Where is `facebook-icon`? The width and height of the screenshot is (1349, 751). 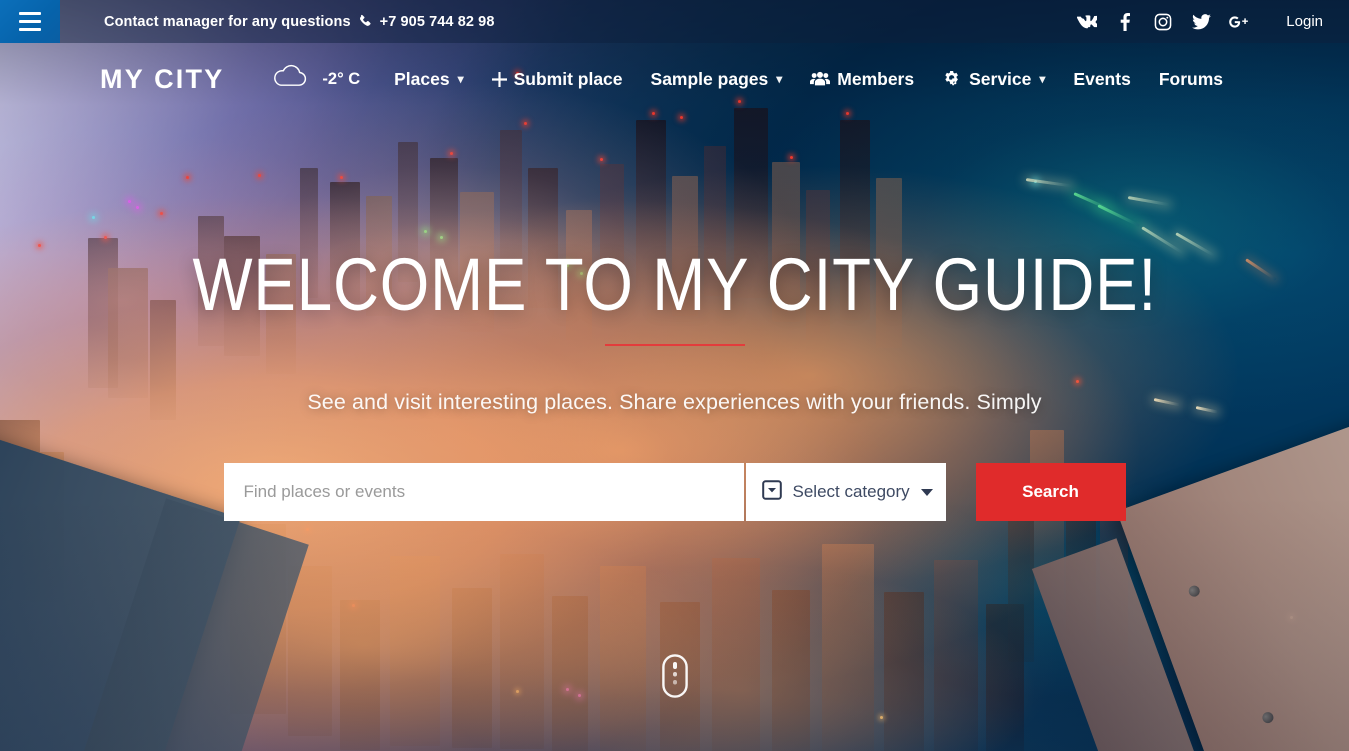
facebook-icon is located at coordinates (1125, 21).